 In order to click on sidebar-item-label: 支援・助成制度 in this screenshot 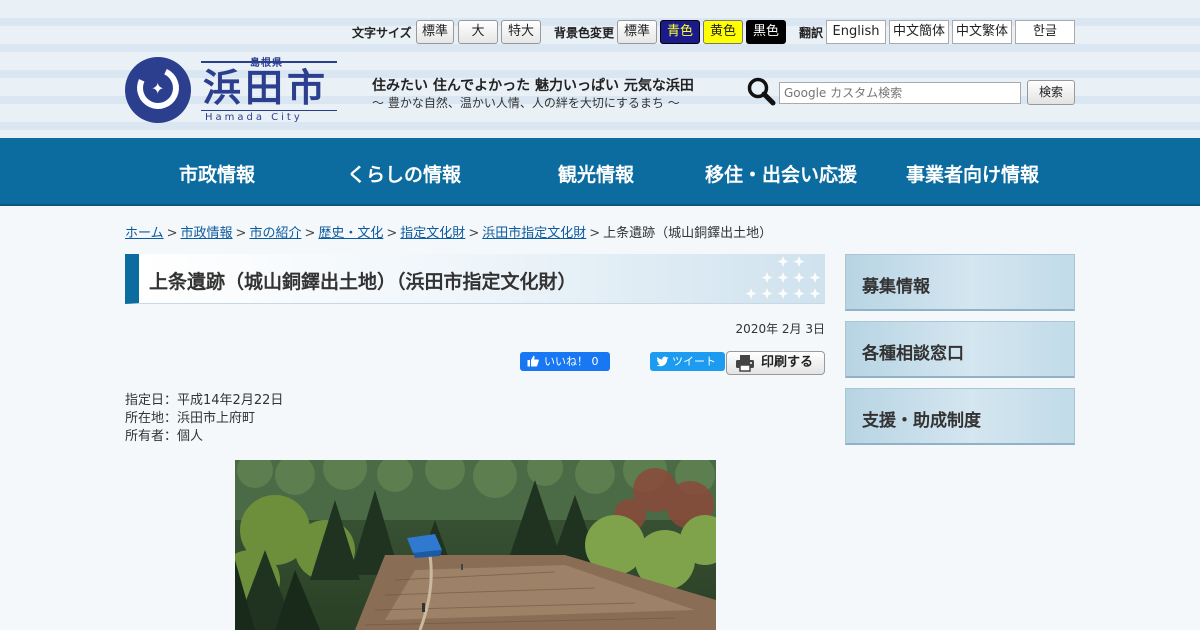, I will do `click(921, 421)`.